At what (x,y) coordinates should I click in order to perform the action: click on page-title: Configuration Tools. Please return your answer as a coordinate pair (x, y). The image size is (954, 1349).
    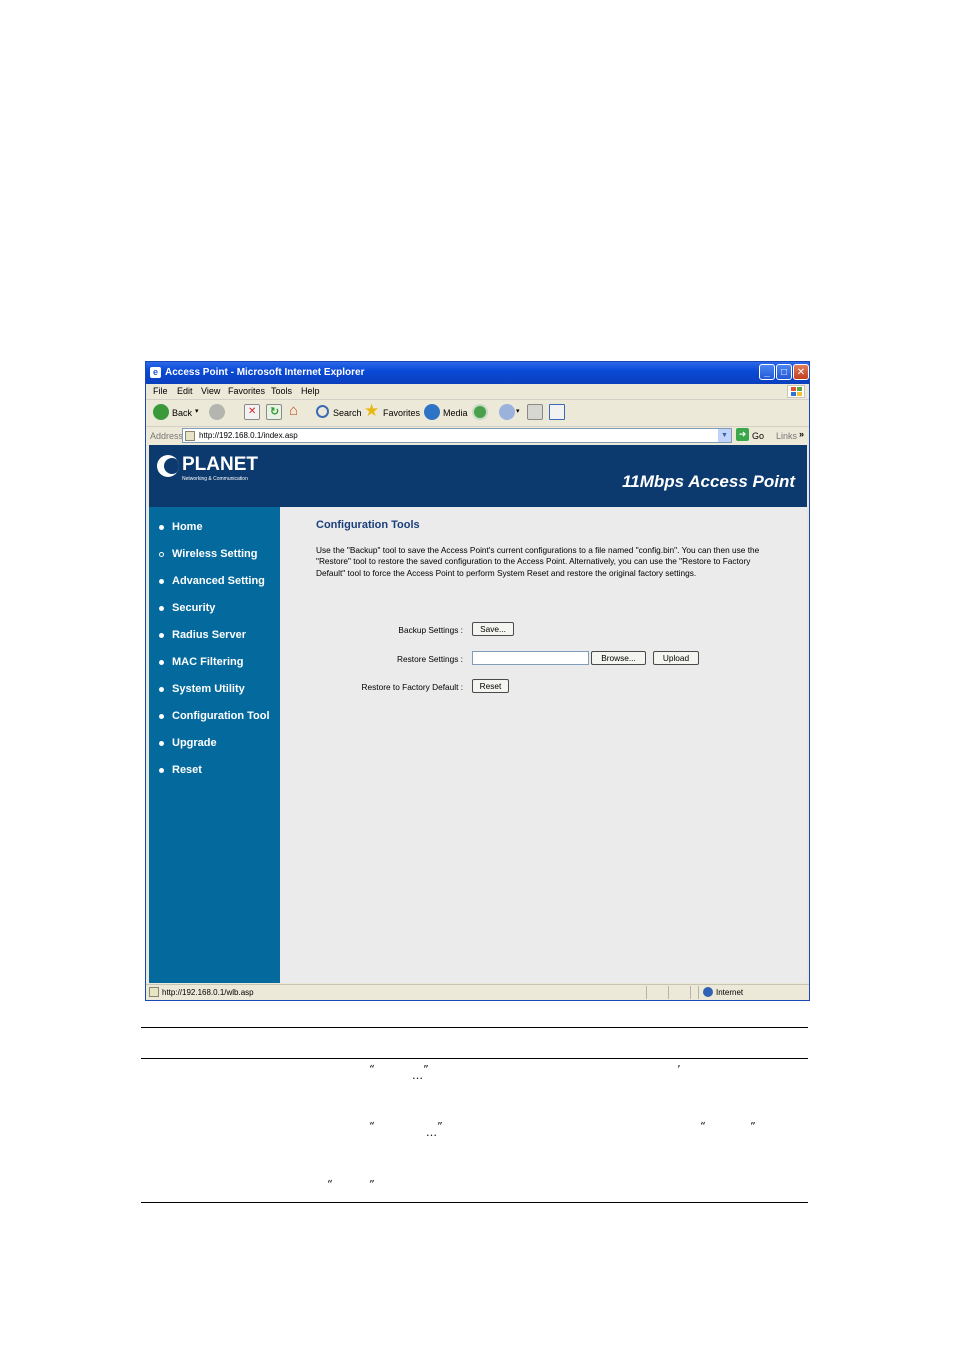
    Looking at the image, I should click on (368, 525).